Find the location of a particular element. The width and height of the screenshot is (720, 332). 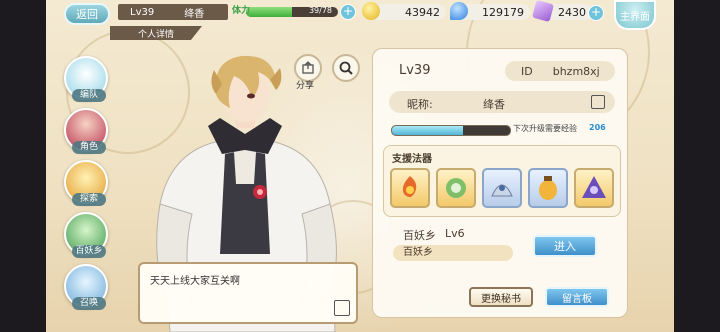

village-level: Lv6 is located at coordinates (455, 233).